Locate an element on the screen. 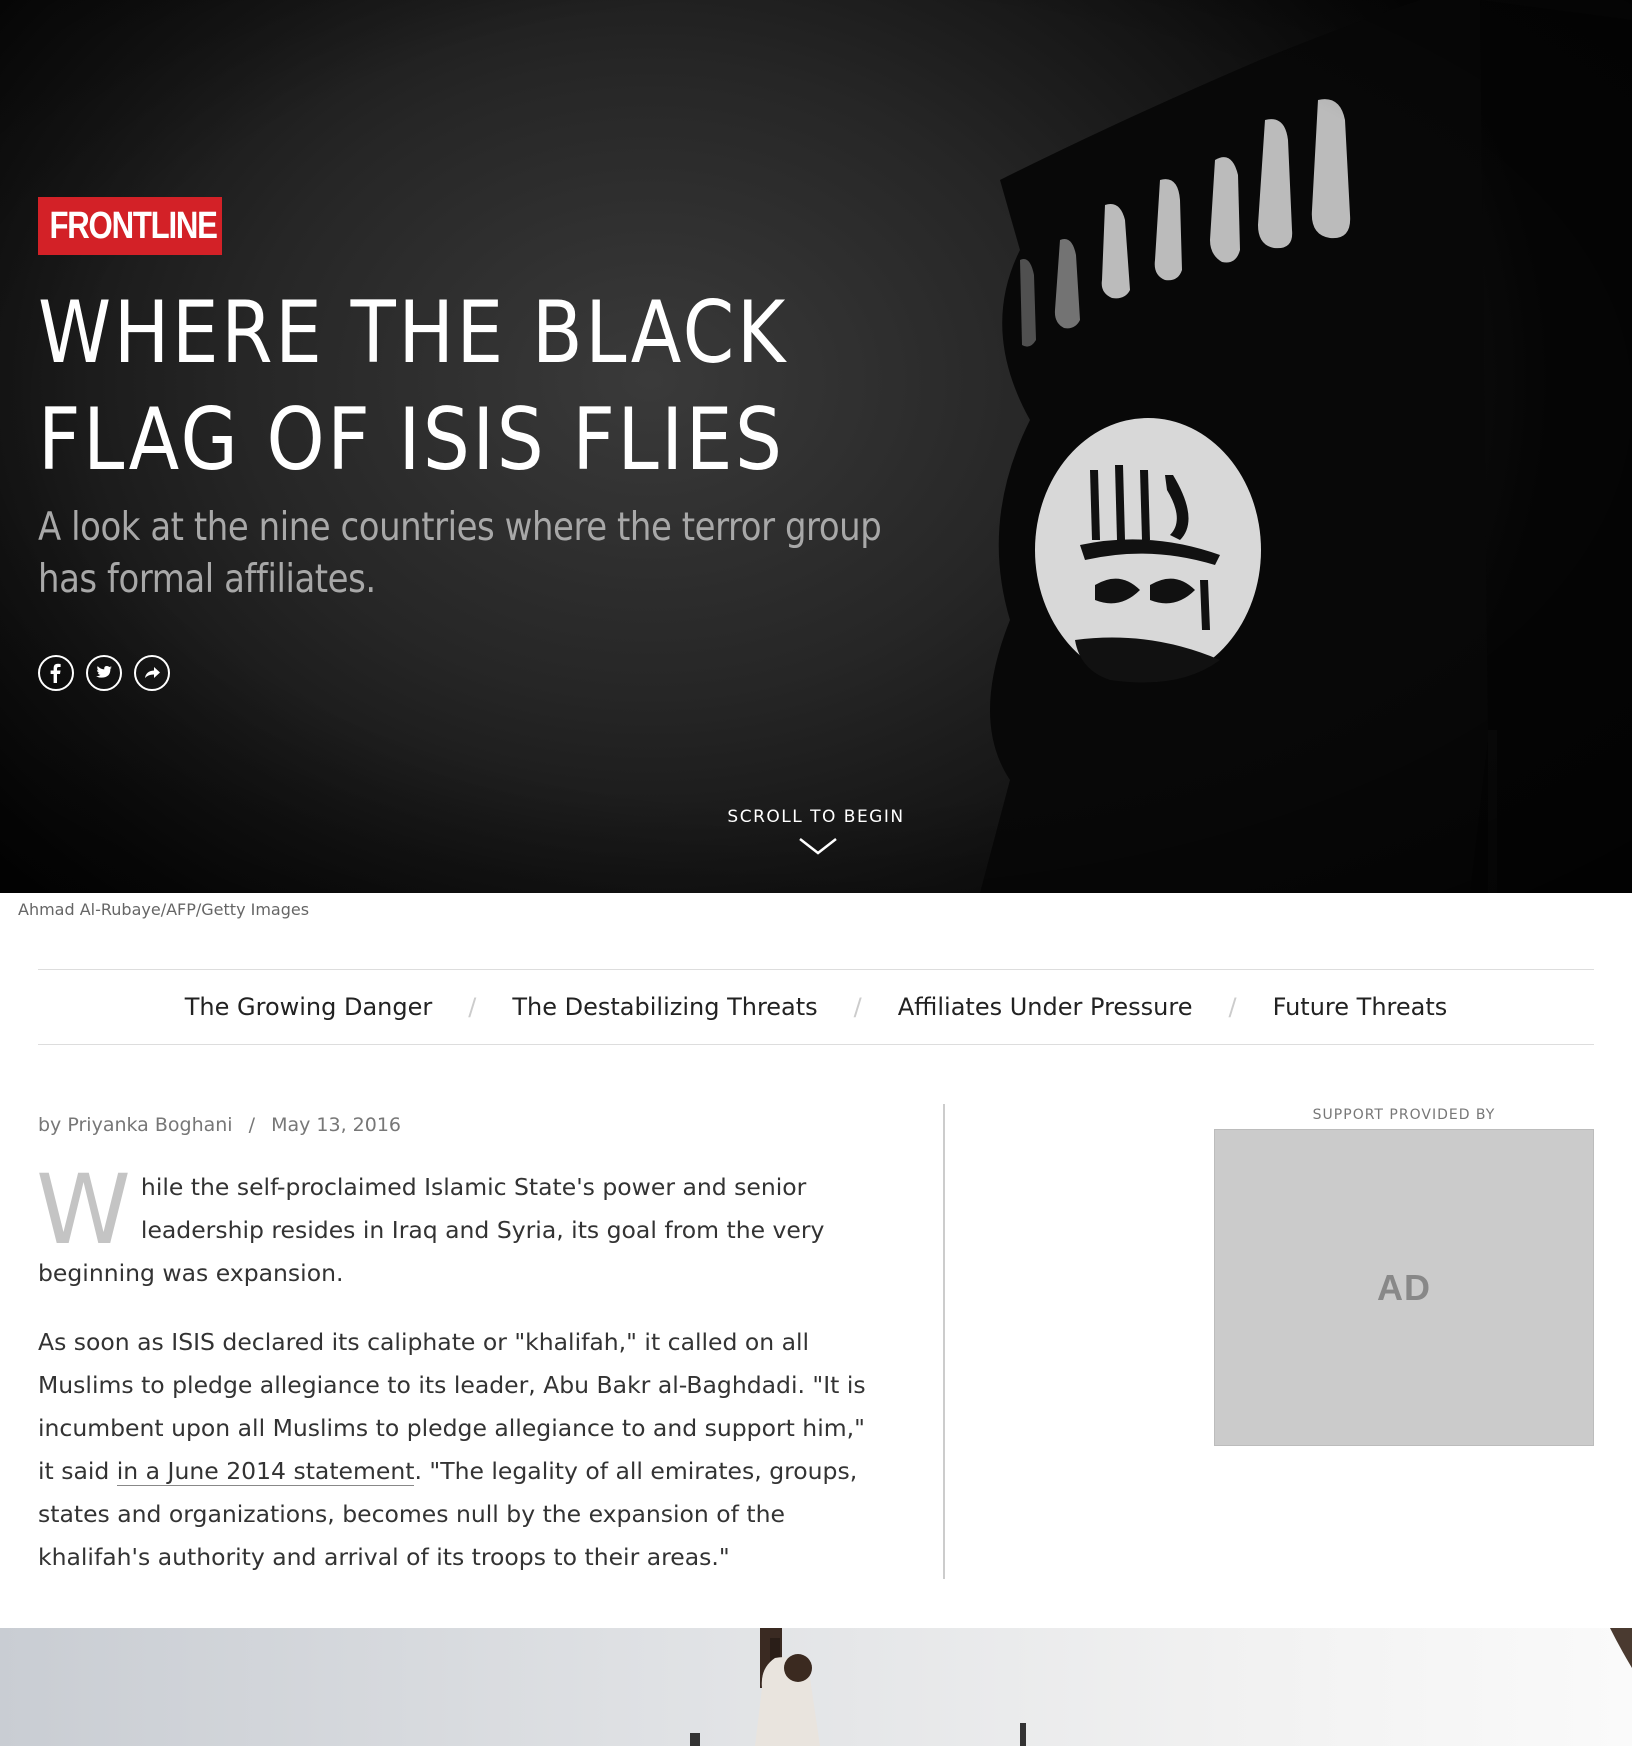 This screenshot has width=1632, height=1746. column-divider is located at coordinates (944, 1341).